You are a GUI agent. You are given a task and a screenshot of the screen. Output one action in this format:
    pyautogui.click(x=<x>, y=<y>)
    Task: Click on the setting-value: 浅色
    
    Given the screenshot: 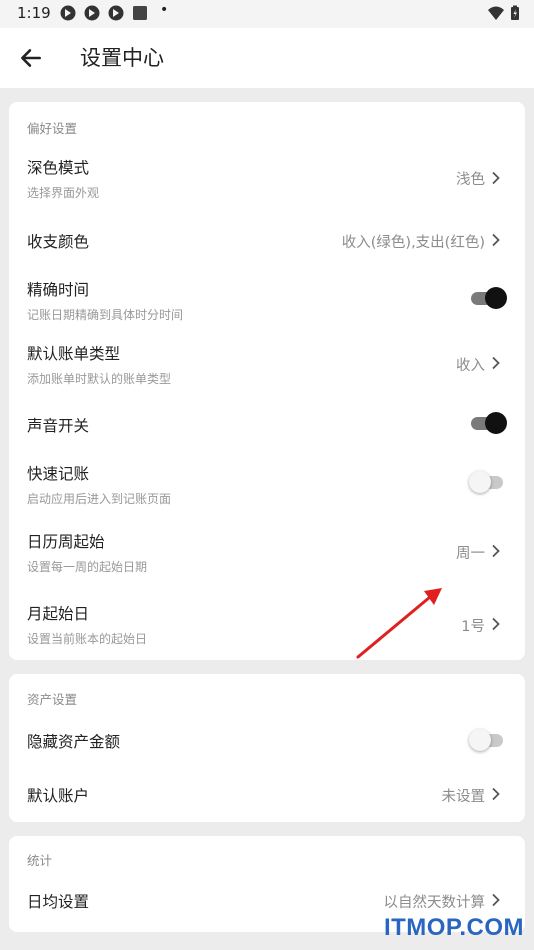 What is the action you would take?
    pyautogui.click(x=470, y=180)
    